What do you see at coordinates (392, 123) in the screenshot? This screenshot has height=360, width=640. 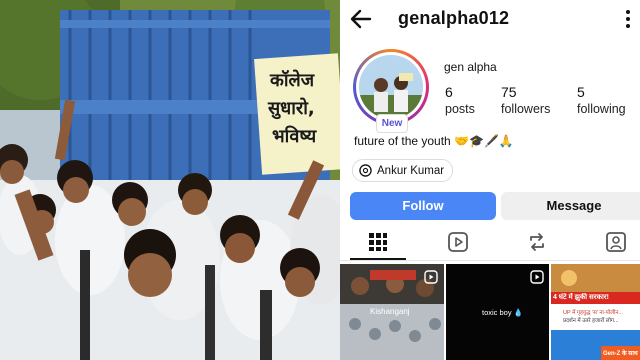 I see `new-badge: New` at bounding box center [392, 123].